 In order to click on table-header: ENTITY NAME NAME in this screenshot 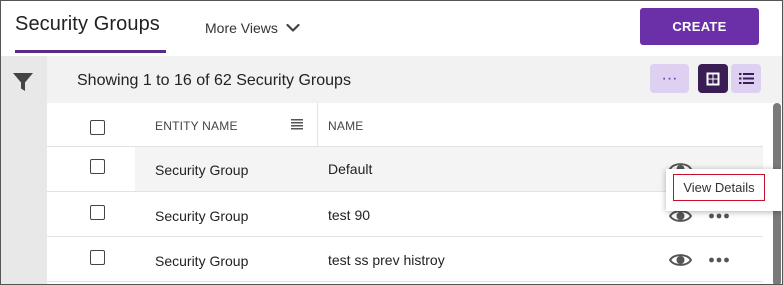, I will do `click(405, 125)`.